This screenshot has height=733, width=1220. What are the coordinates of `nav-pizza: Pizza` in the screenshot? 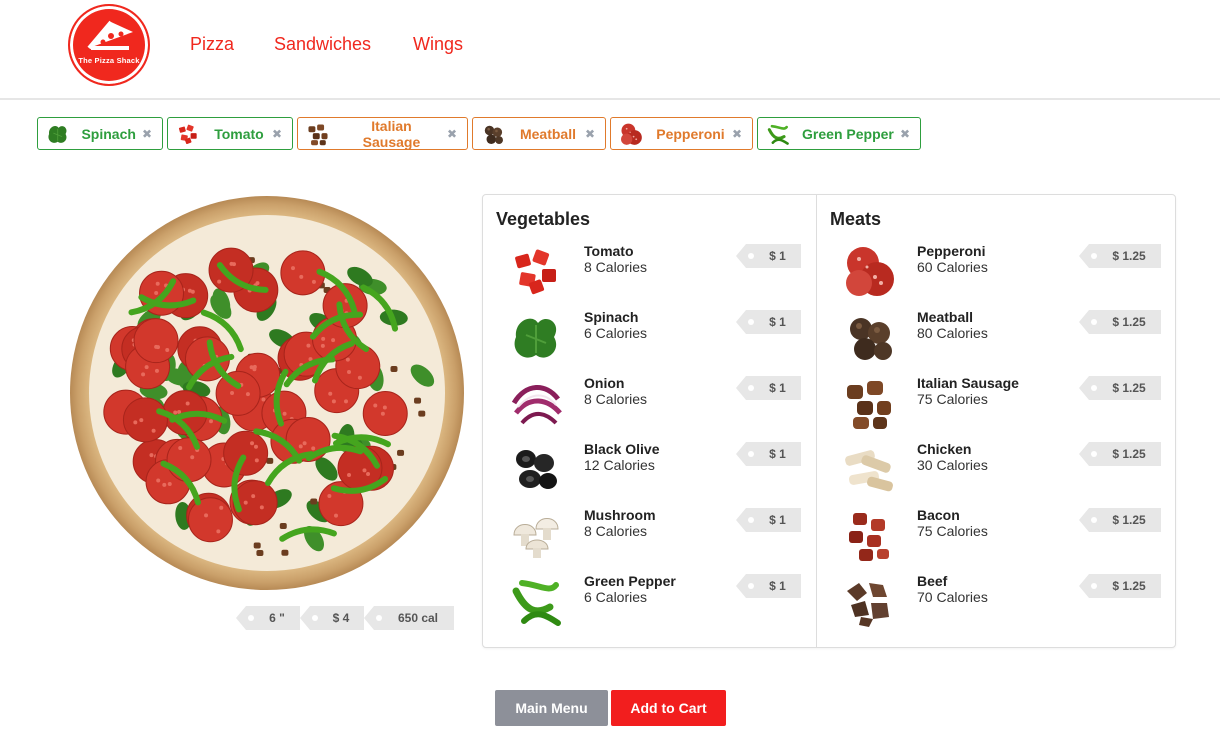 It's located at (212, 44).